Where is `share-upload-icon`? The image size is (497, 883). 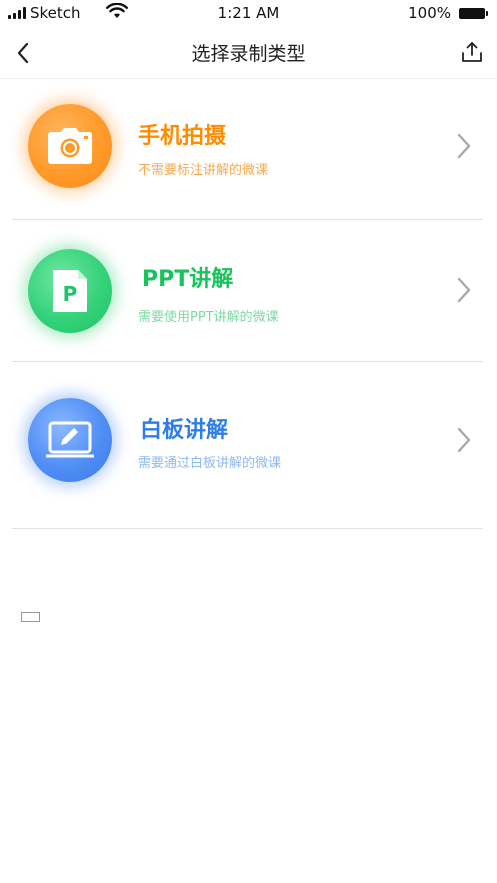 share-upload-icon is located at coordinates (472, 52).